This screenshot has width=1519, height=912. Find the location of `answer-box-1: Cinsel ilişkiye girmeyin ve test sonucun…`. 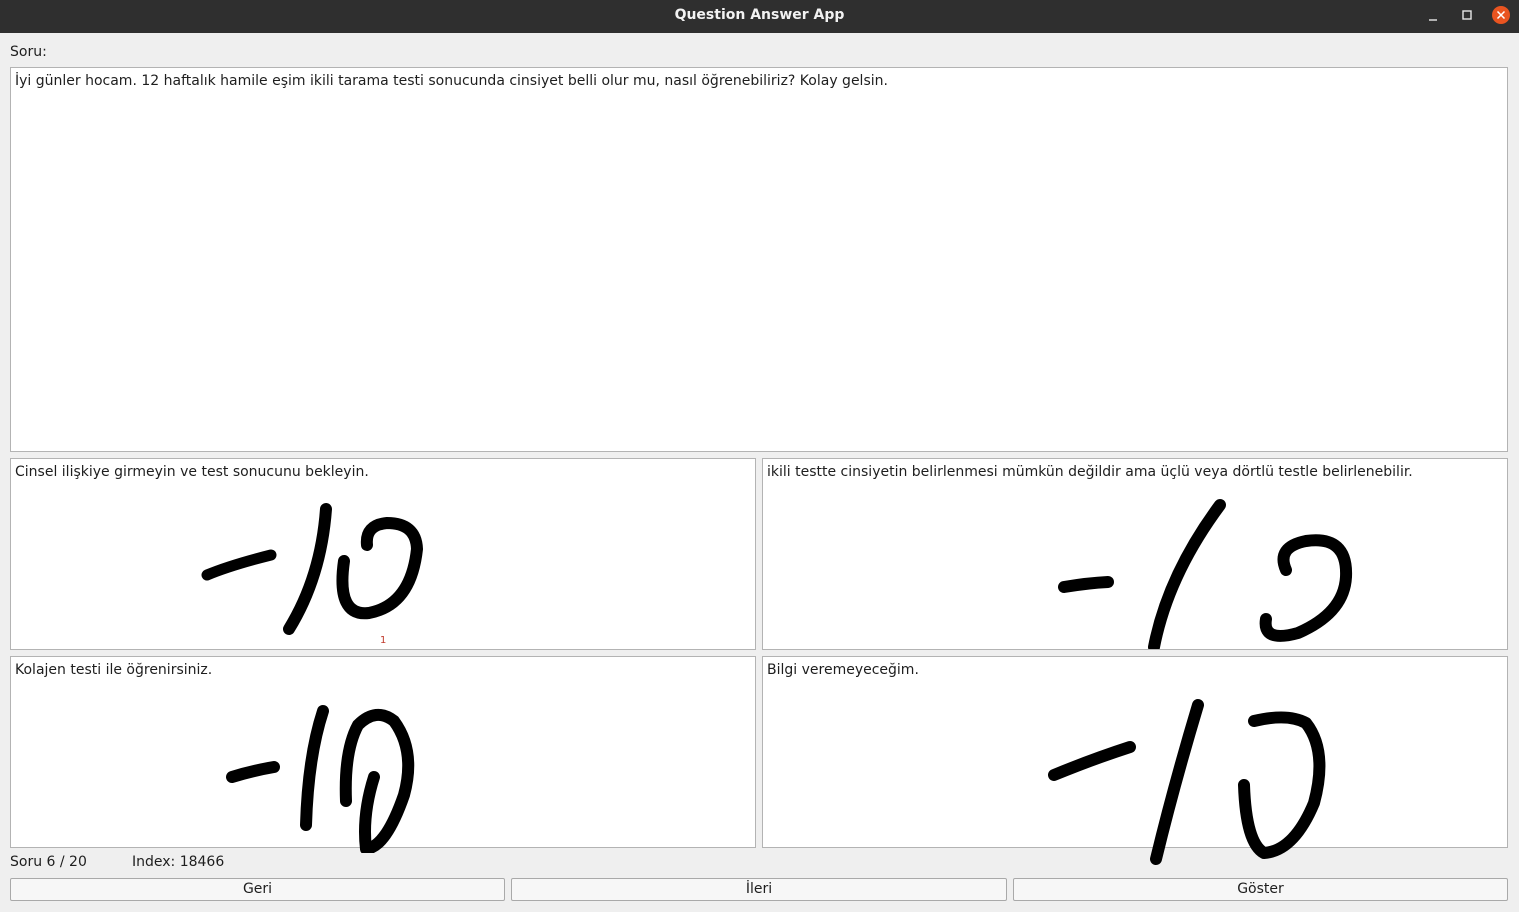

answer-box-1: Cinsel ilişkiye girmeyin ve test sonucun… is located at coordinates (383, 554).